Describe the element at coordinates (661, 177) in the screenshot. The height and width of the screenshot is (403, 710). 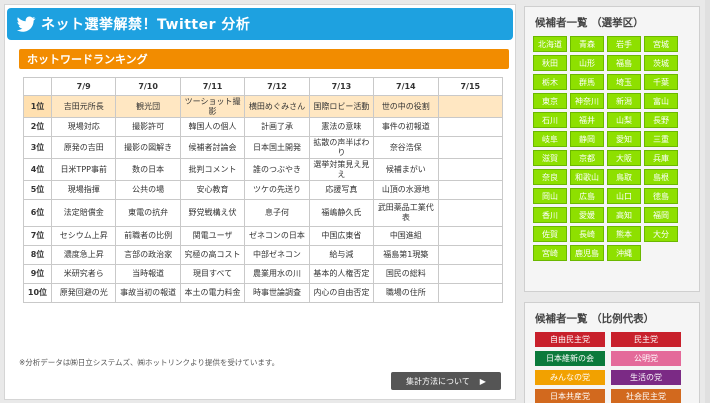
I see `prefecture-button: 島根` at that location.